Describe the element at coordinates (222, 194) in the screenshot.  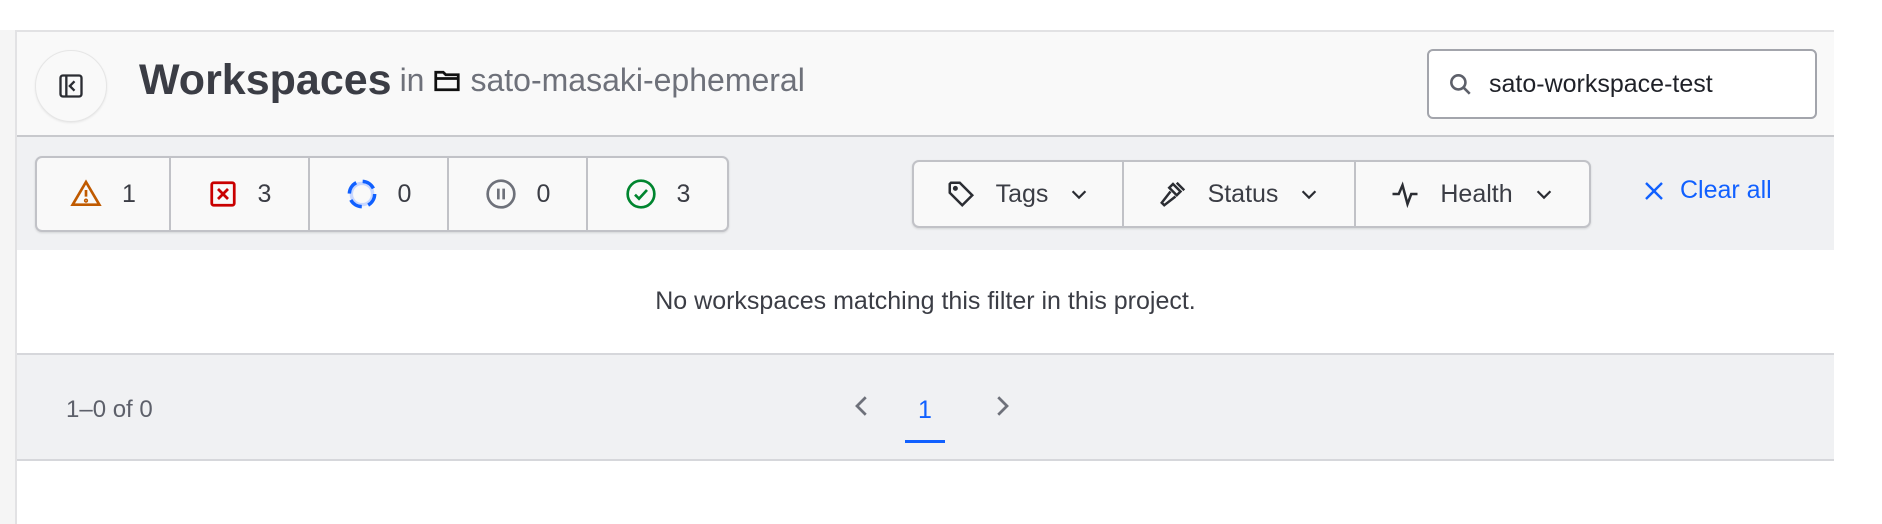
I see `error-icon` at that location.